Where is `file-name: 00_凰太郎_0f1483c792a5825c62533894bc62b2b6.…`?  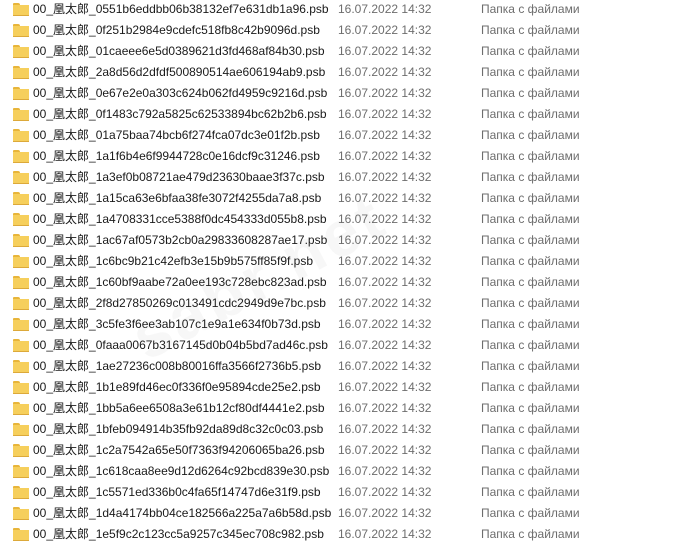
file-name: 00_凰太郎_0f1483c792a5825c62533894bc62b2b6.… is located at coordinates (180, 114).